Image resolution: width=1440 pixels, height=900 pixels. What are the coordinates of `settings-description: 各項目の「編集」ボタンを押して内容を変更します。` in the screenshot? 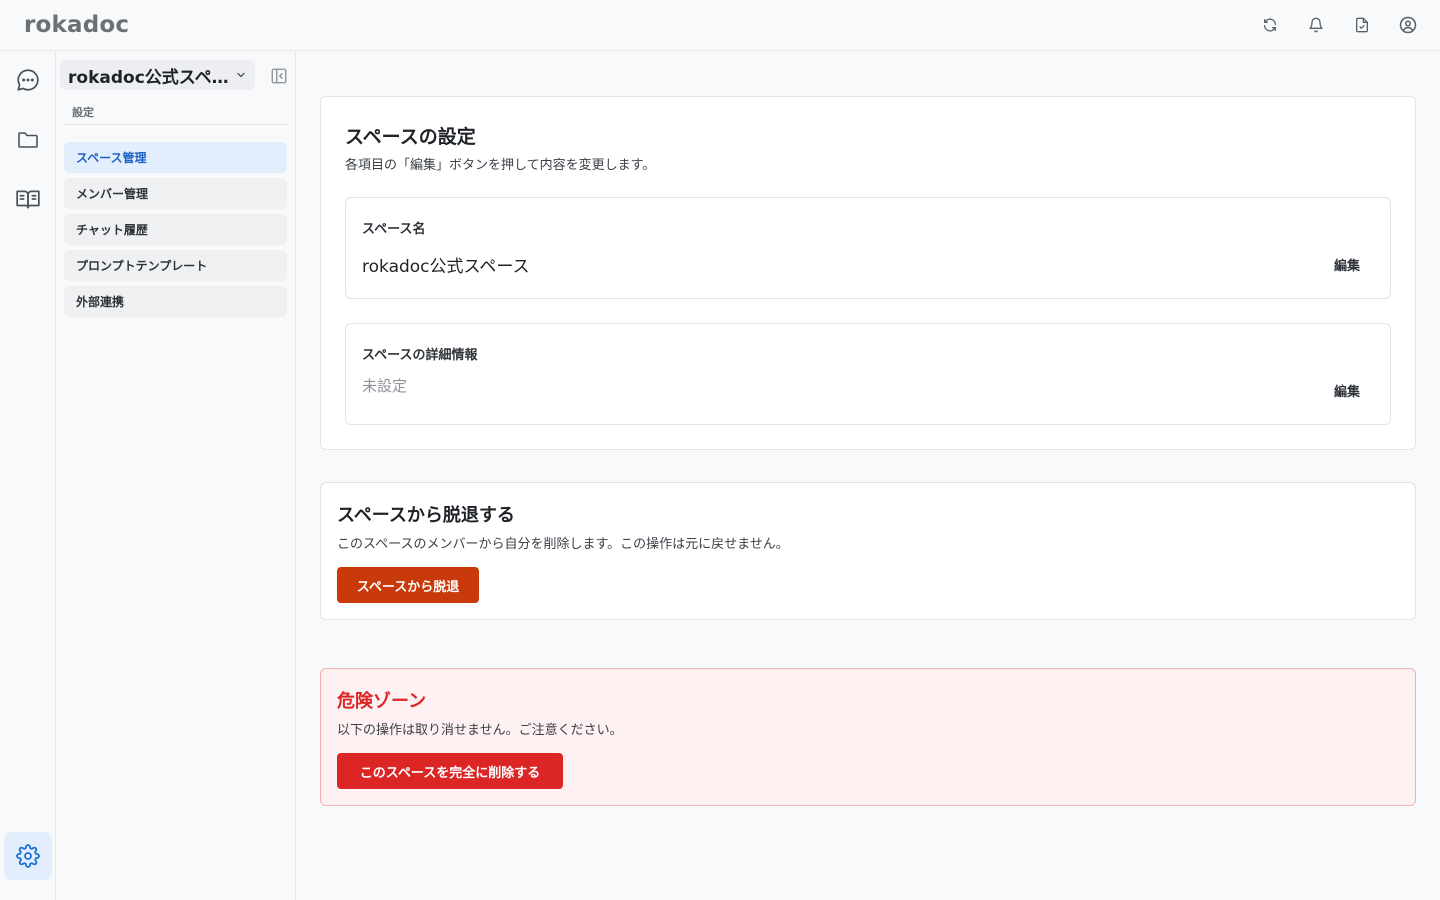 It's located at (500, 165).